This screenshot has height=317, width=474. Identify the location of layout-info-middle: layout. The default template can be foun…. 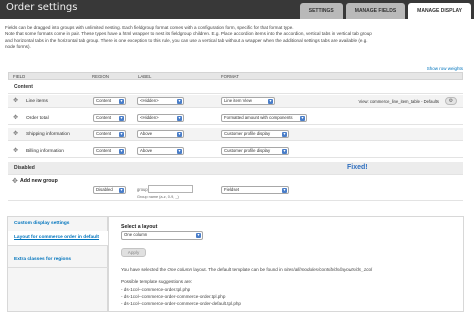
(238, 269).